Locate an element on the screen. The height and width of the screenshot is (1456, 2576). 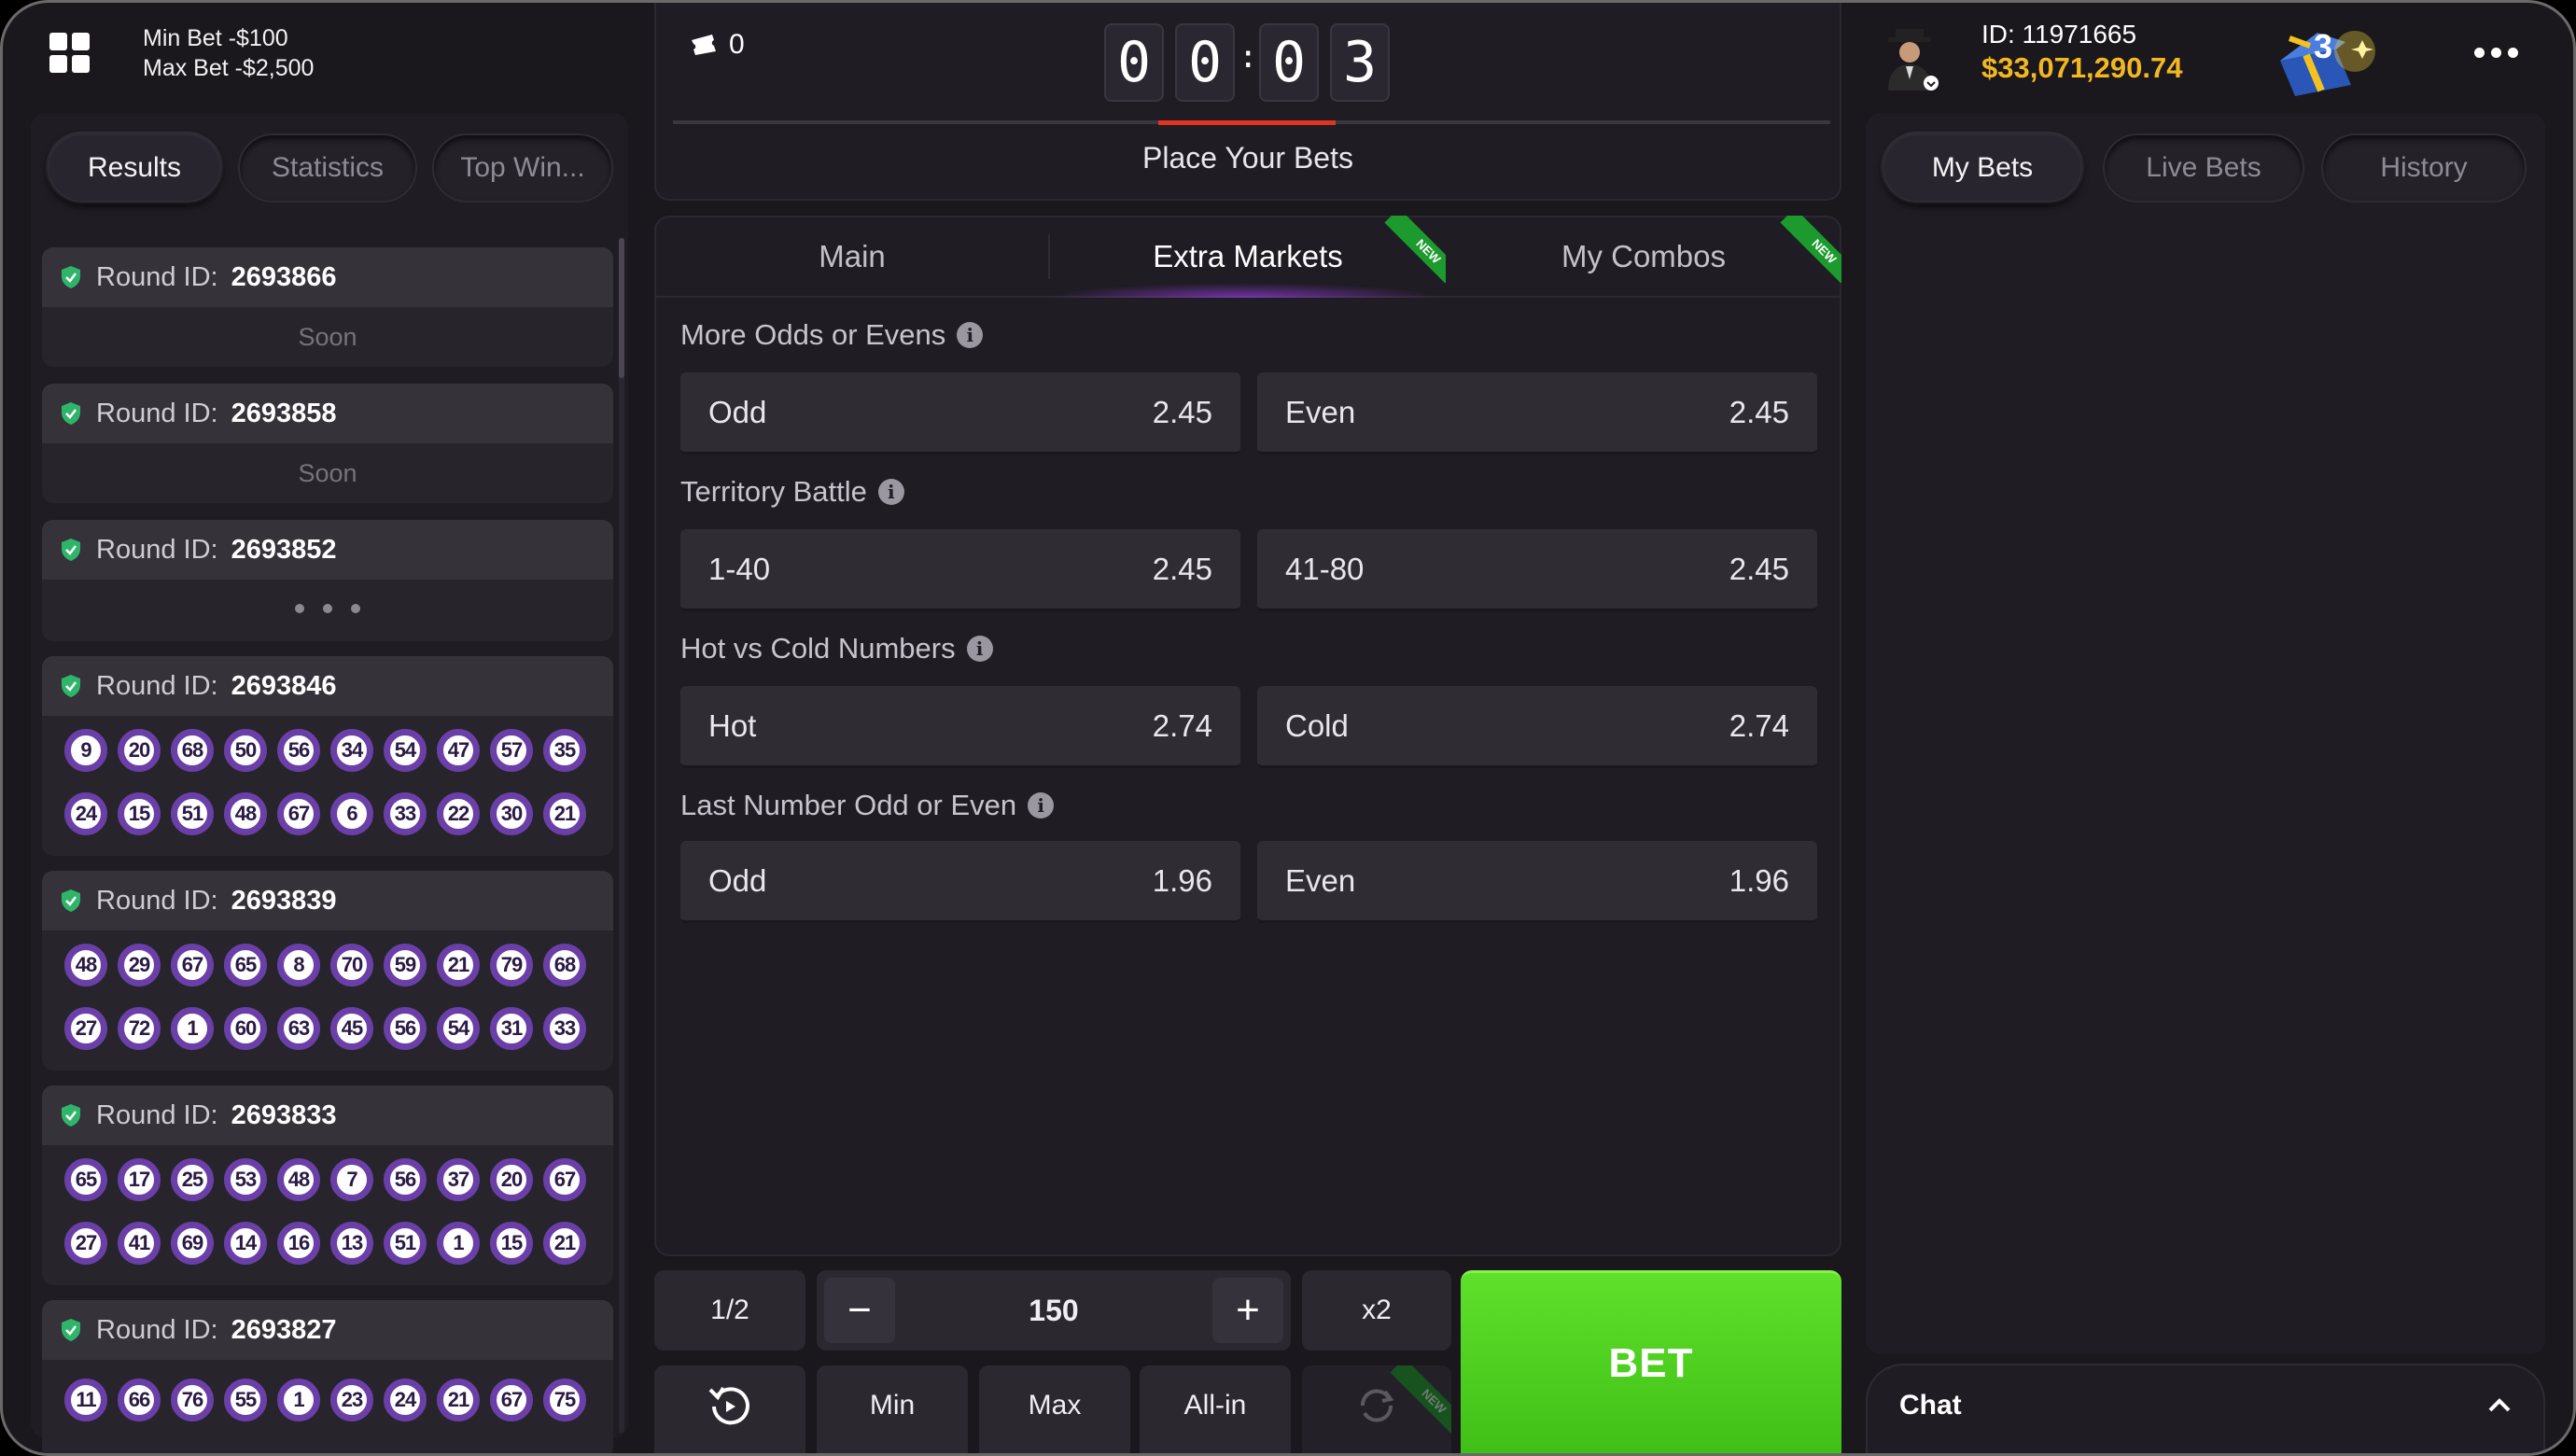
replay-bet-button is located at coordinates (729, 1409).